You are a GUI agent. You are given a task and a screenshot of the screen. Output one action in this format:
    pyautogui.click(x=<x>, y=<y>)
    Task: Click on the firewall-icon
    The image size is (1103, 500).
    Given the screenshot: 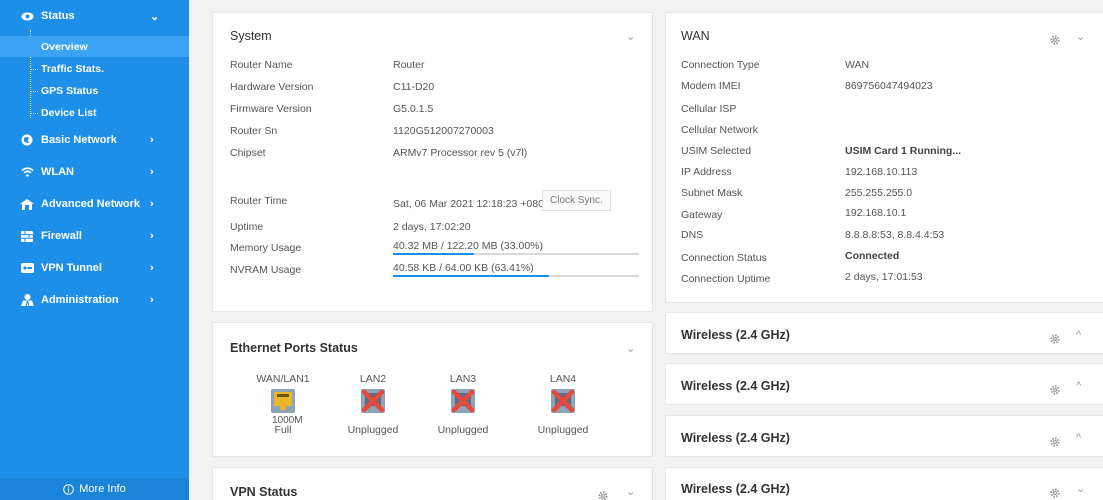 What is the action you would take?
    pyautogui.click(x=27, y=236)
    